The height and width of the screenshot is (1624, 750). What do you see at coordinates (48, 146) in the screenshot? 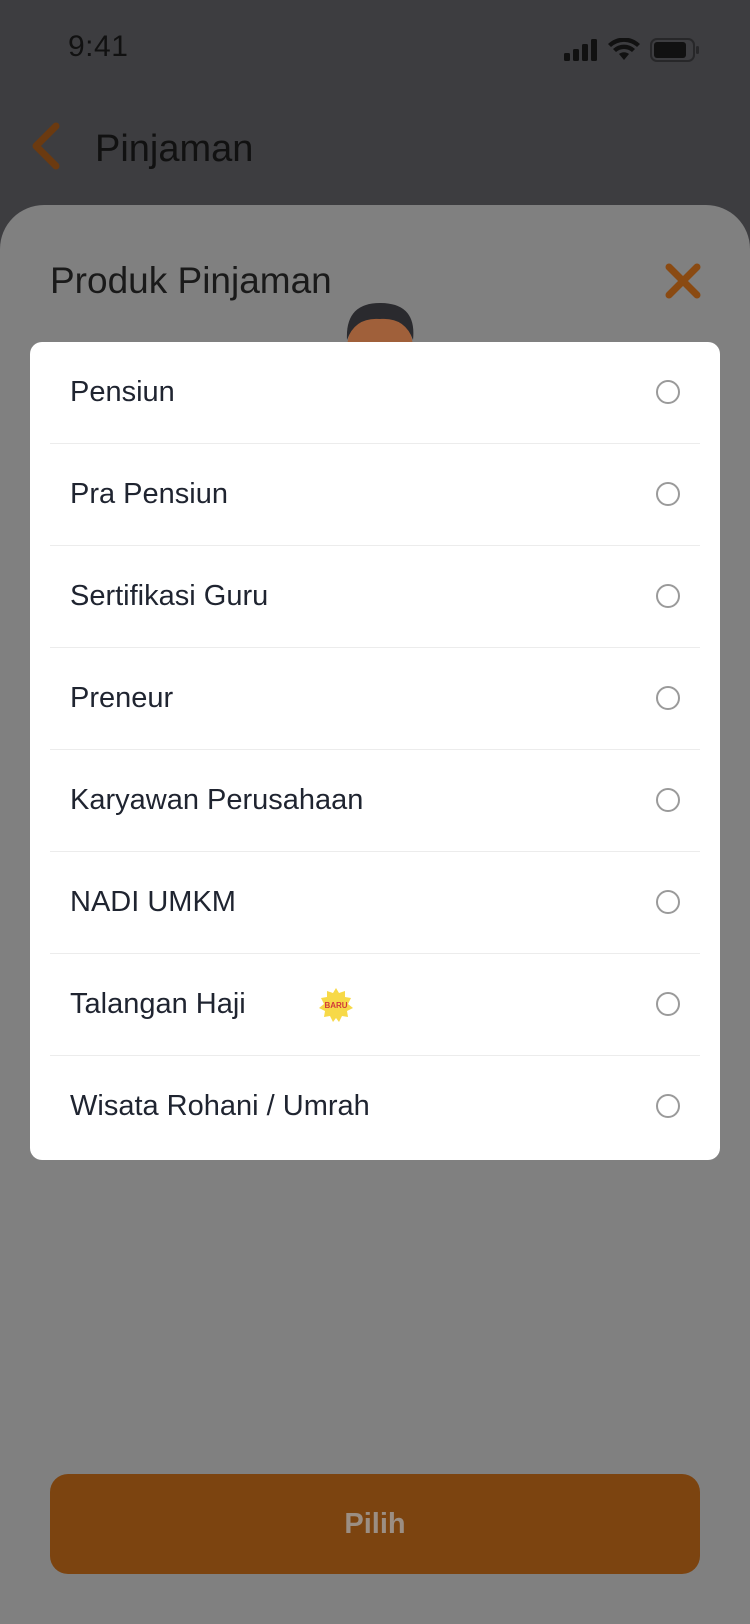
I see `back-icon` at bounding box center [48, 146].